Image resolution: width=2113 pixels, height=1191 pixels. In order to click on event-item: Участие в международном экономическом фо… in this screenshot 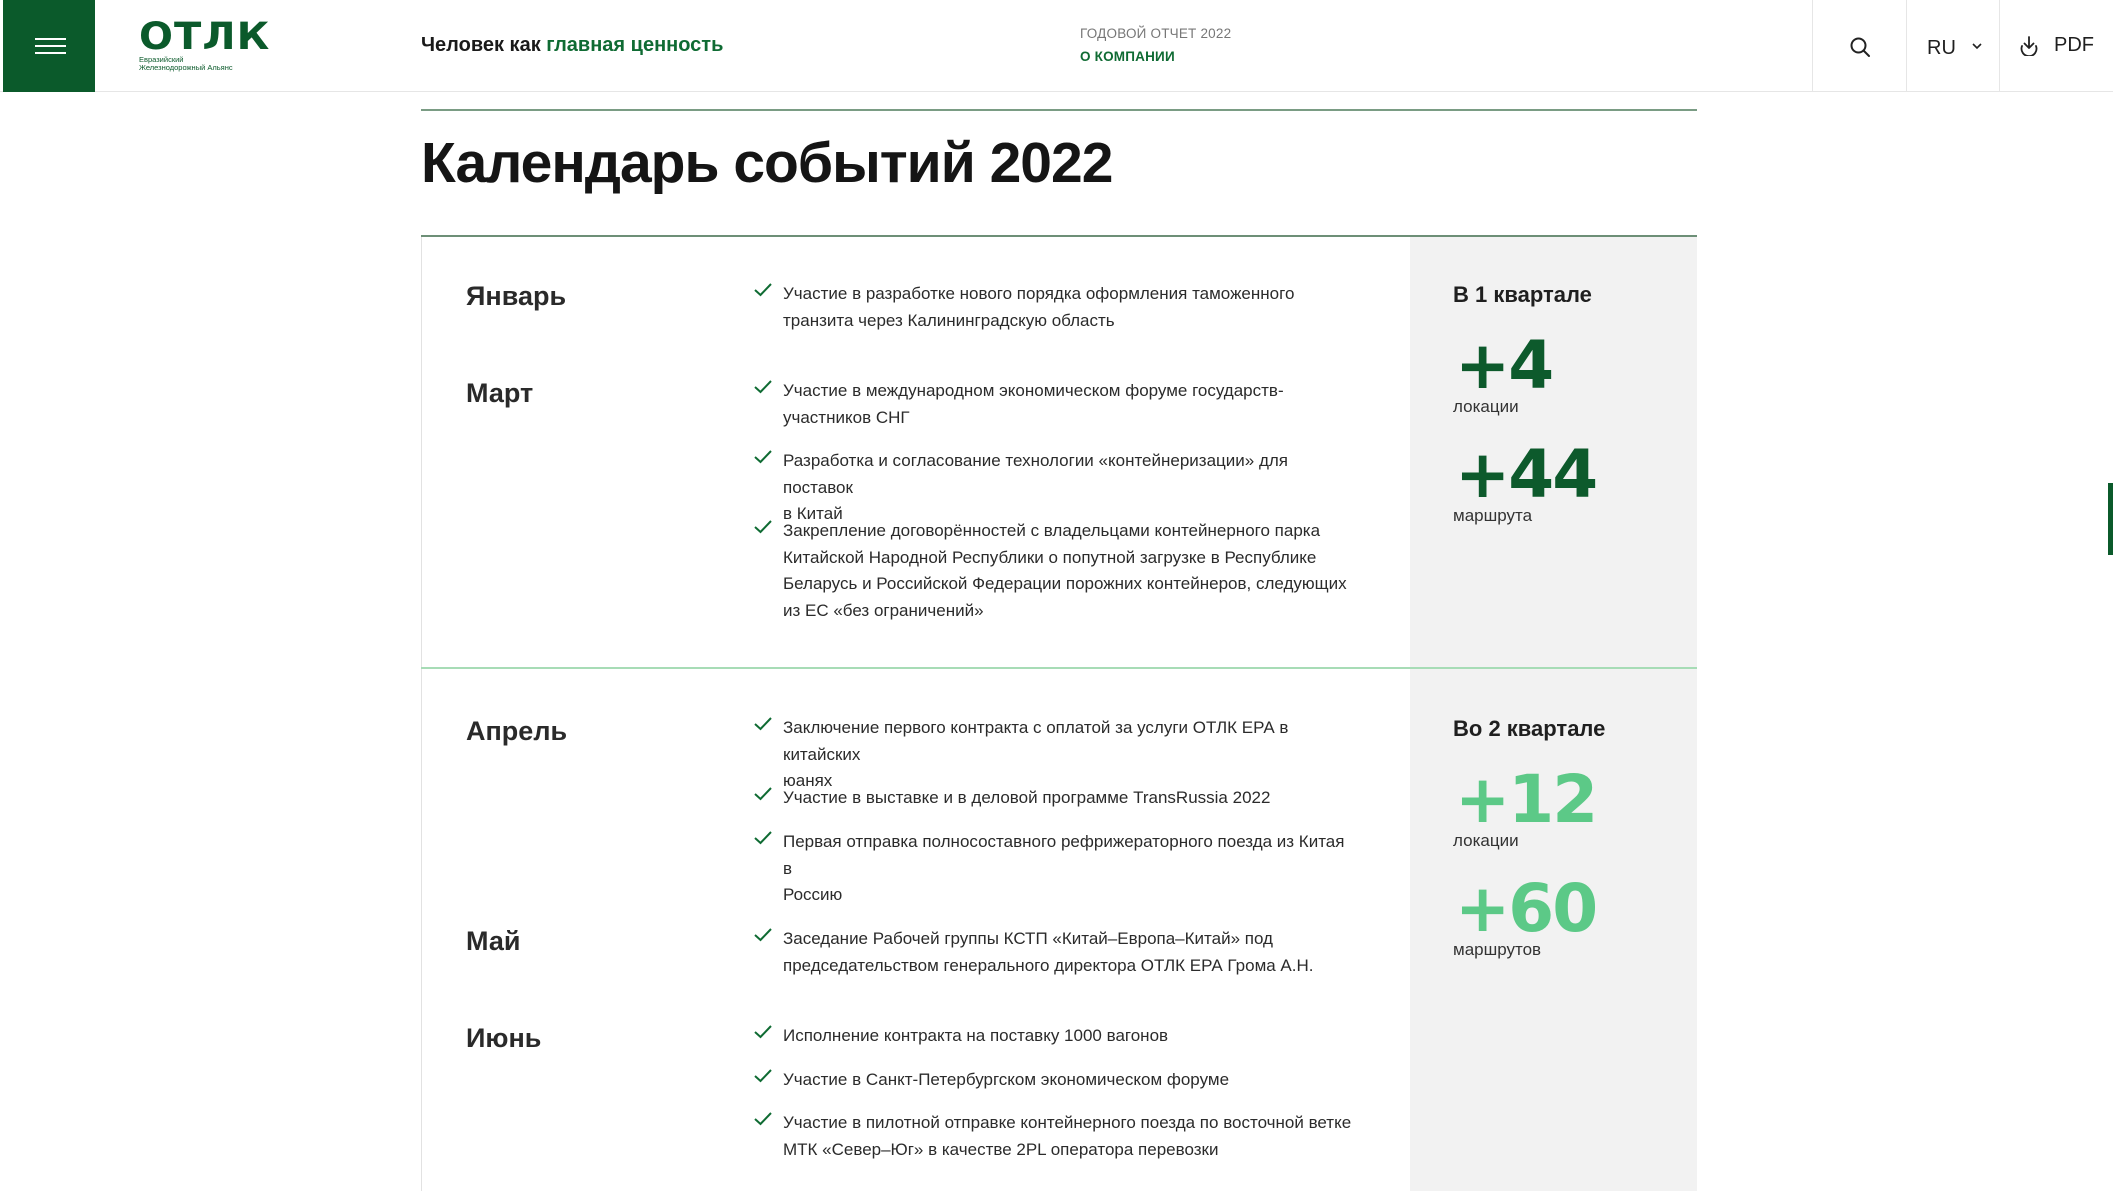, I will do `click(1053, 404)`.